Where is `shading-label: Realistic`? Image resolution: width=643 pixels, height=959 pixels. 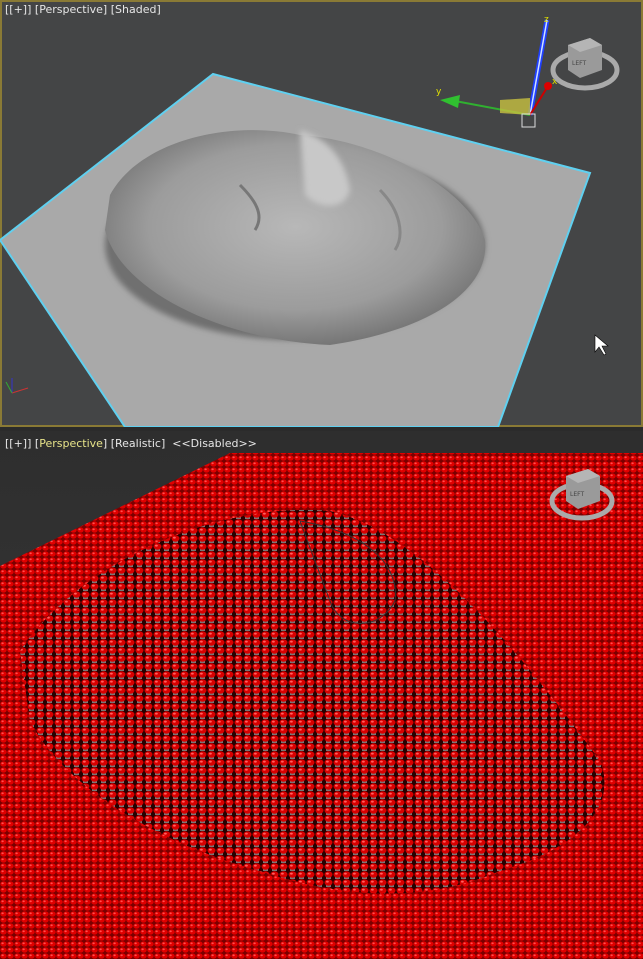
shading-label: Realistic is located at coordinates (138, 443).